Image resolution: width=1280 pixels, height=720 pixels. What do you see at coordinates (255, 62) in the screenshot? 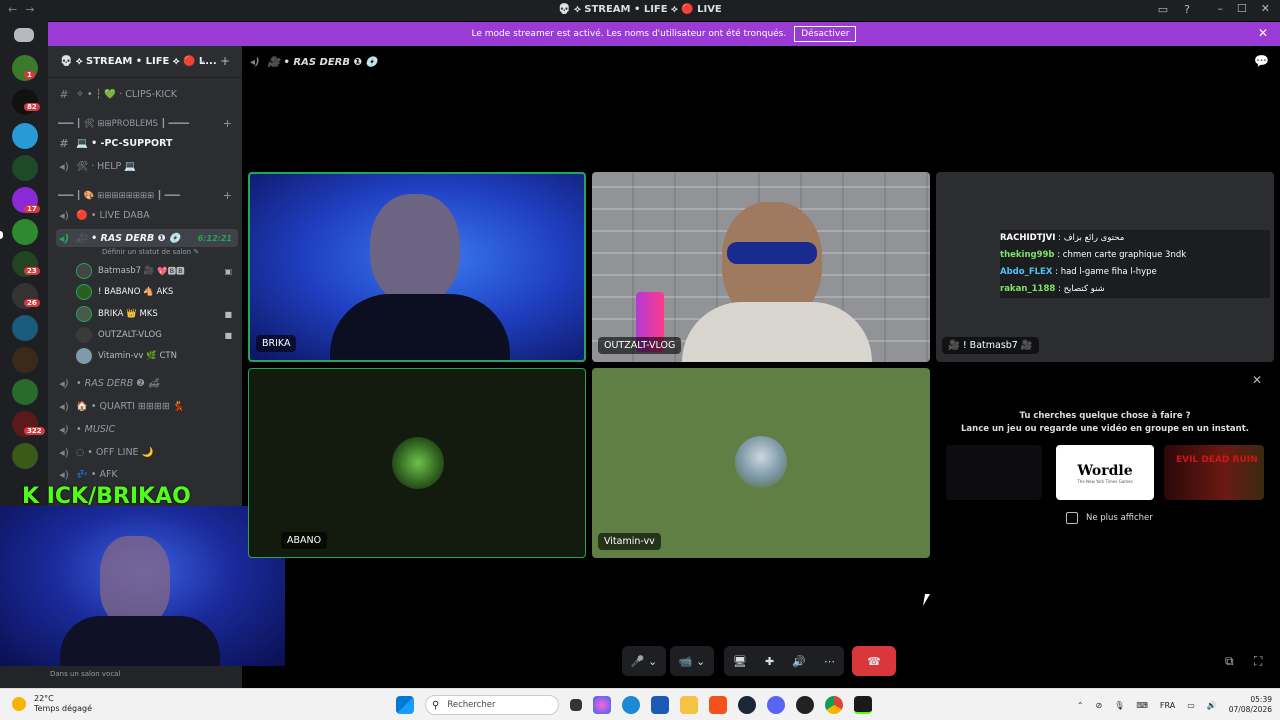
I see `speaker-icon: ◂)` at bounding box center [255, 62].